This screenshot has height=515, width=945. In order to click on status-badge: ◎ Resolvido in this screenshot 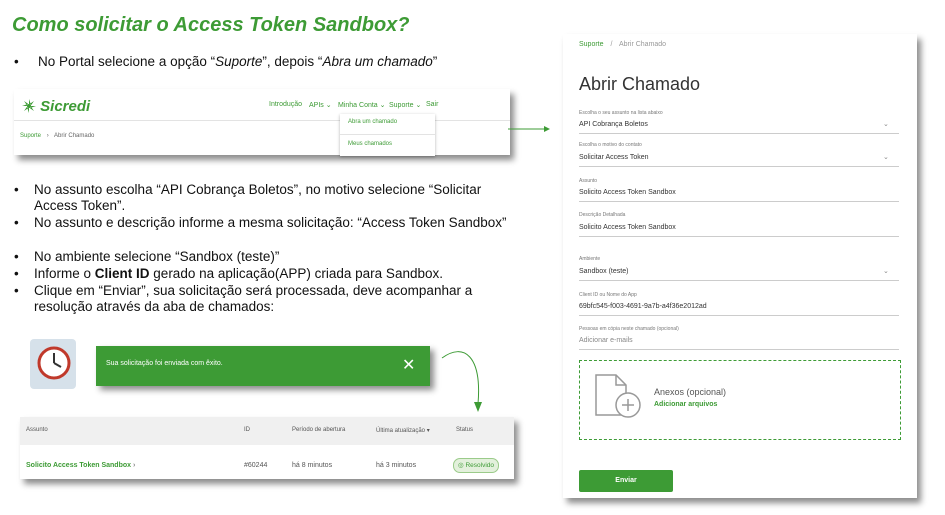, I will do `click(476, 465)`.